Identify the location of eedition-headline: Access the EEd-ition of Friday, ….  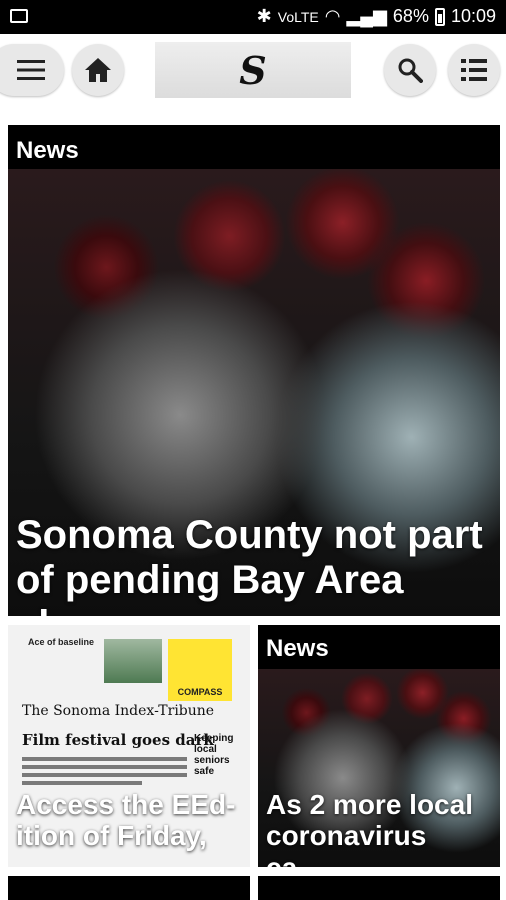
(126, 828).